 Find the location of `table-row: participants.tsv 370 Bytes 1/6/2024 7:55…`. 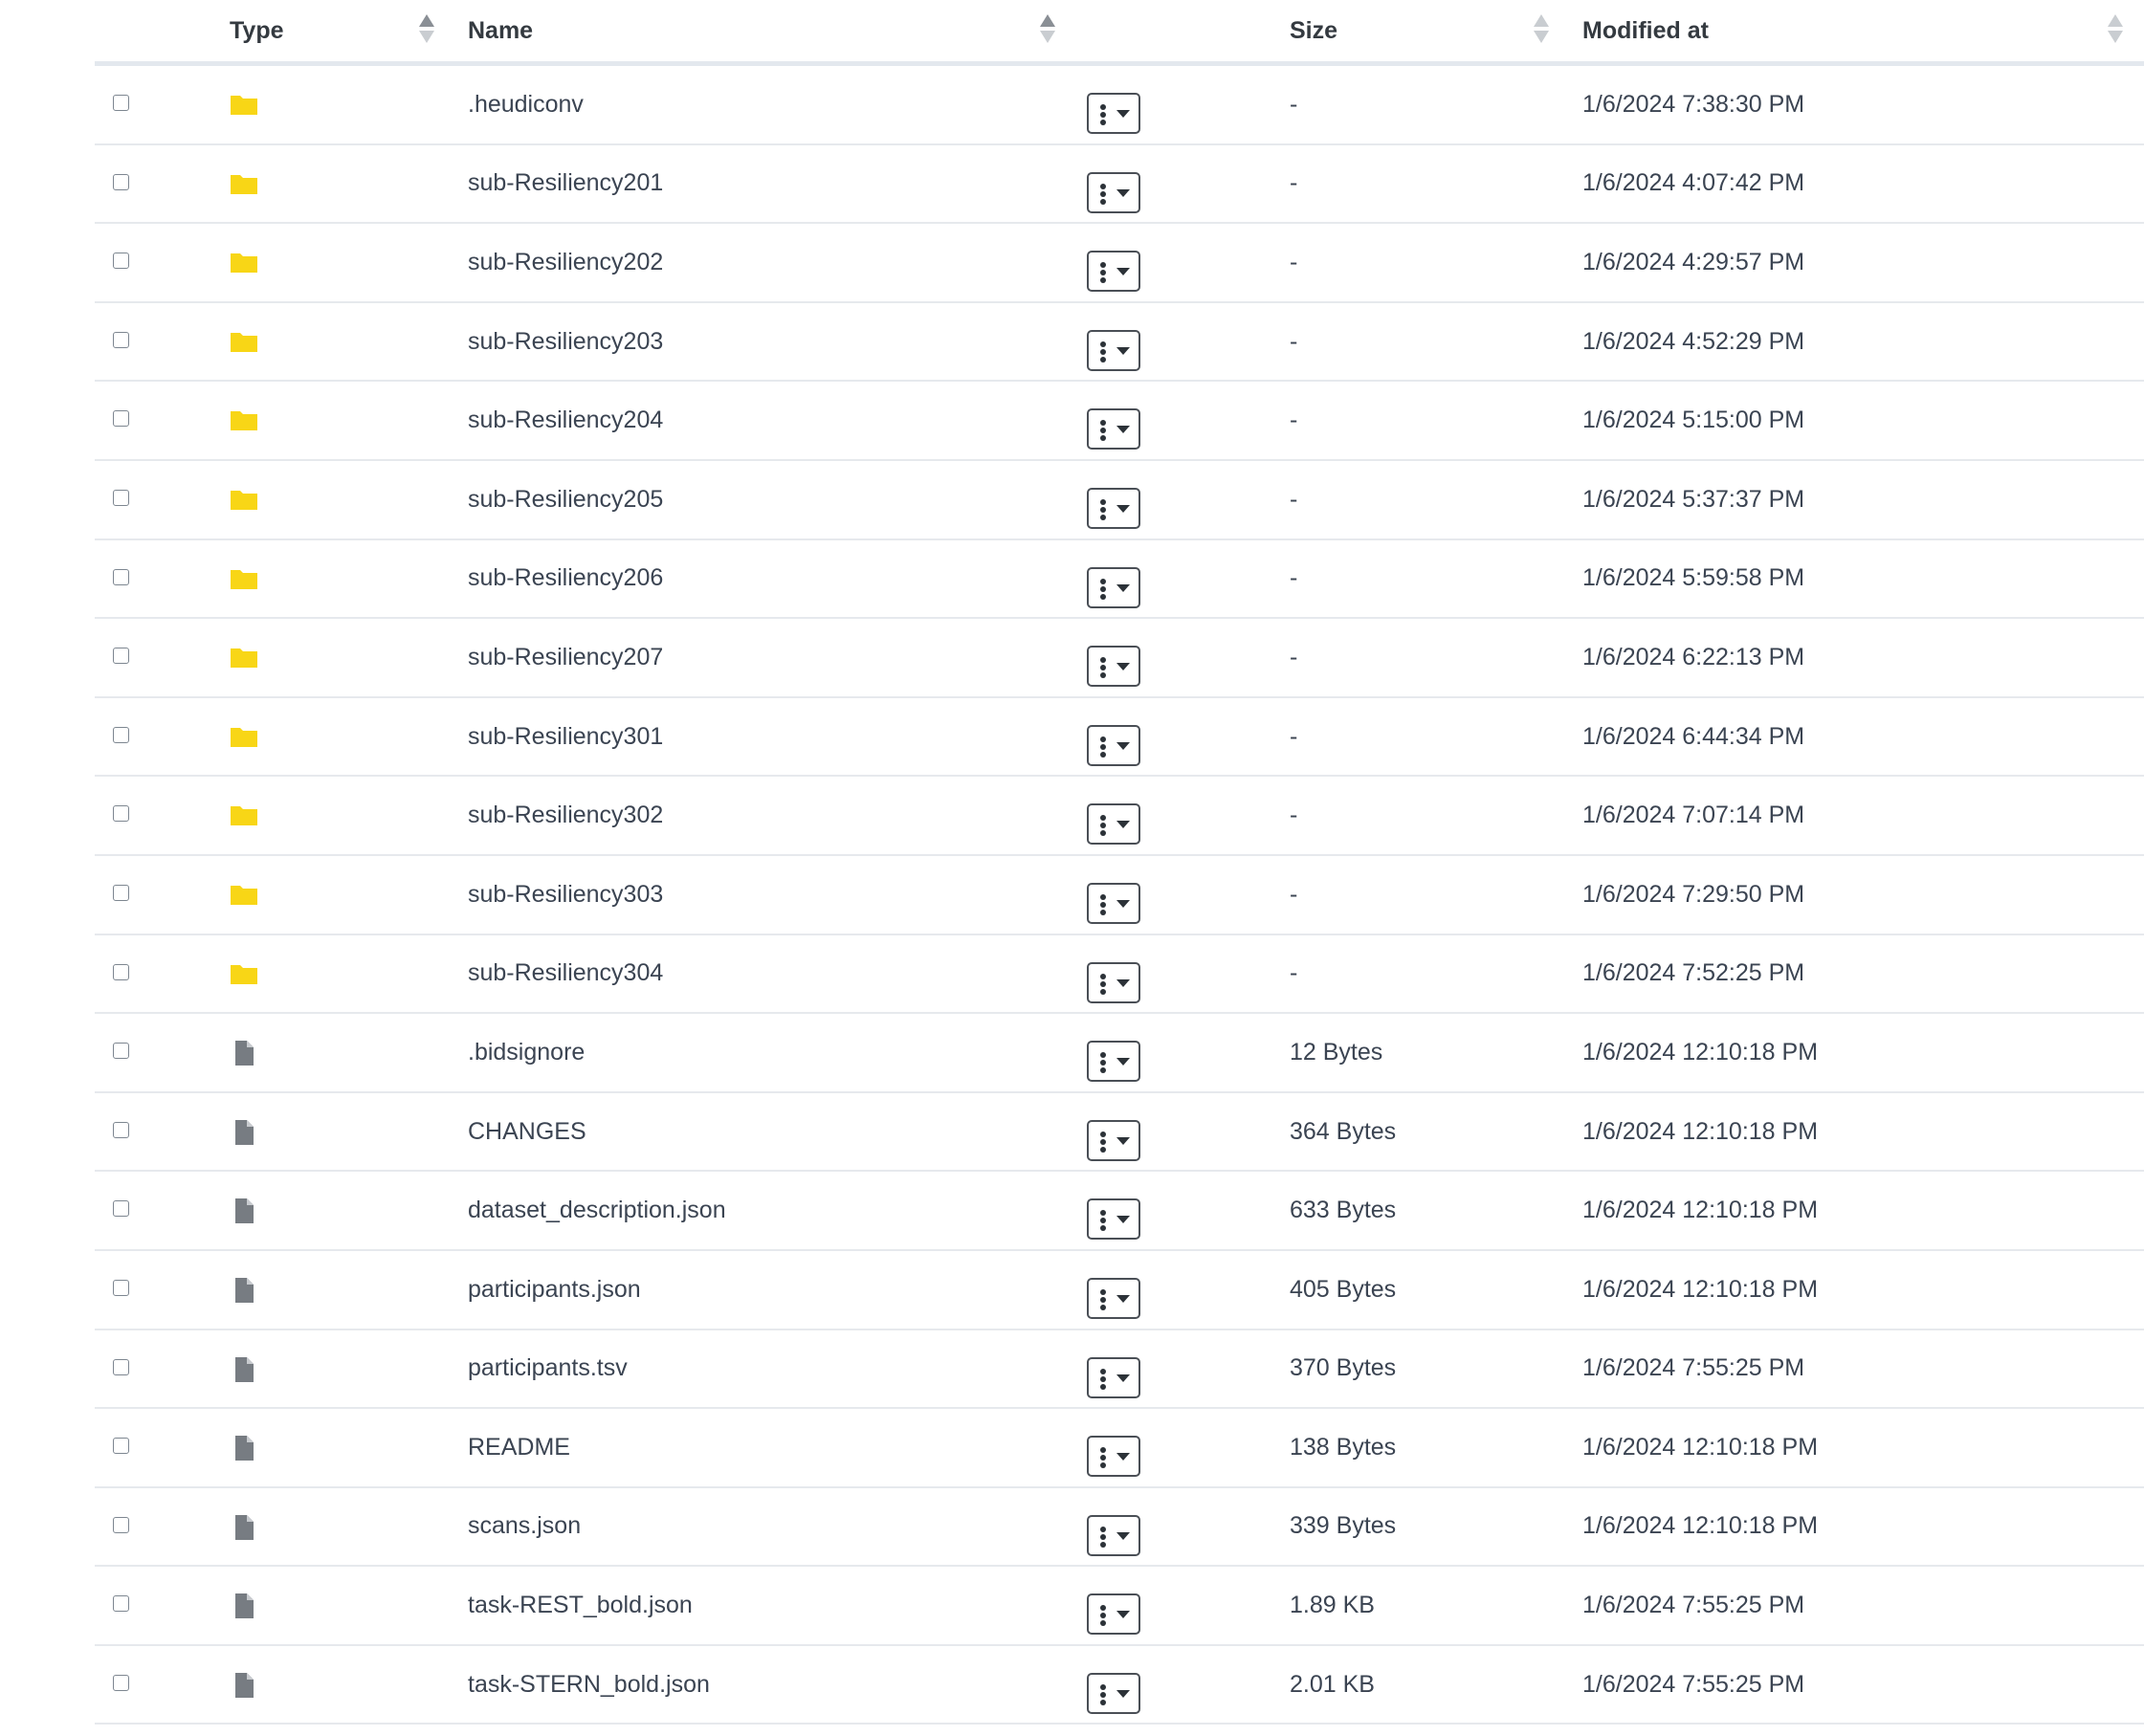

table-row: participants.tsv 370 Bytes 1/6/2024 7:55… is located at coordinates (1120, 1370).